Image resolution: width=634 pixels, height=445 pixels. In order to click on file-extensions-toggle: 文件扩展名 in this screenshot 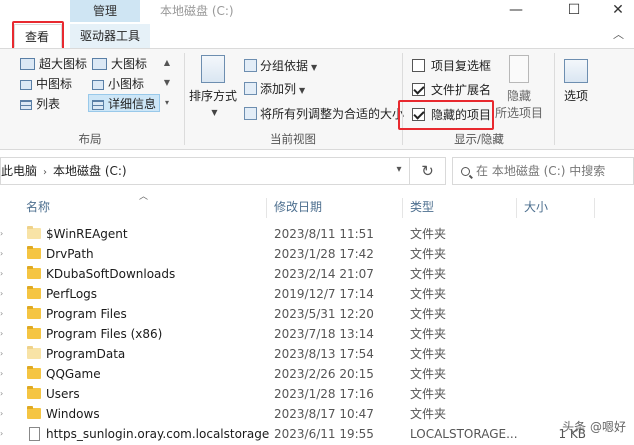, I will do `click(451, 90)`.